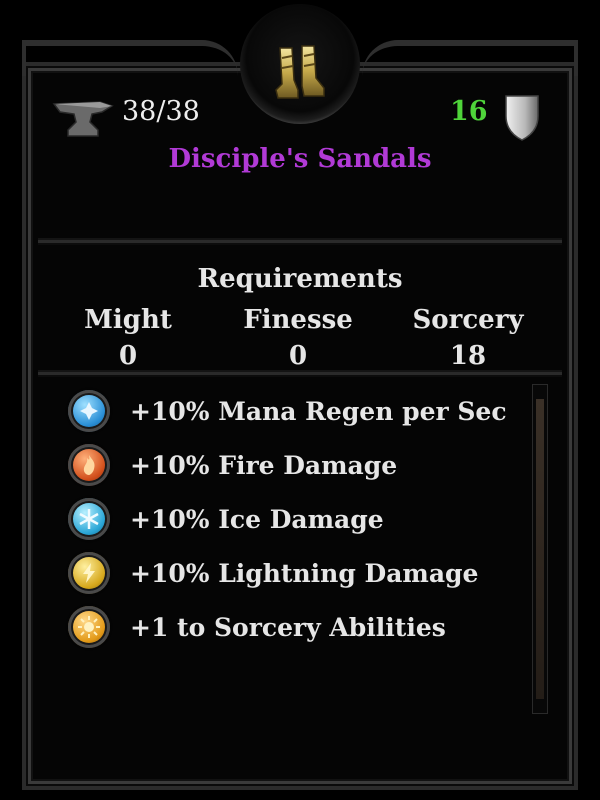  I want to click on lightning-icon, so click(89, 573).